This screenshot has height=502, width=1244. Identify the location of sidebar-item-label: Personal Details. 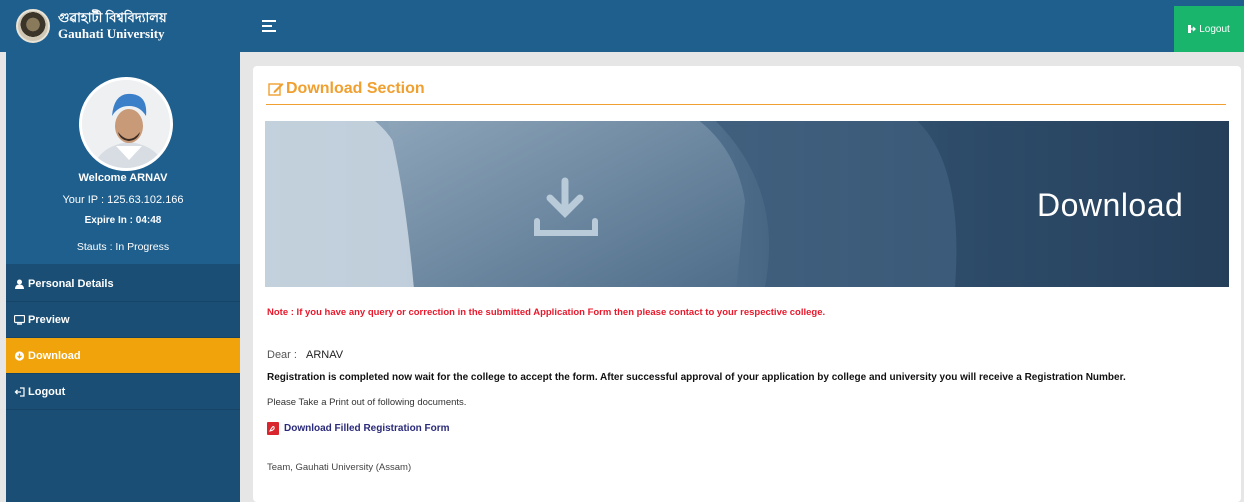
(71, 283).